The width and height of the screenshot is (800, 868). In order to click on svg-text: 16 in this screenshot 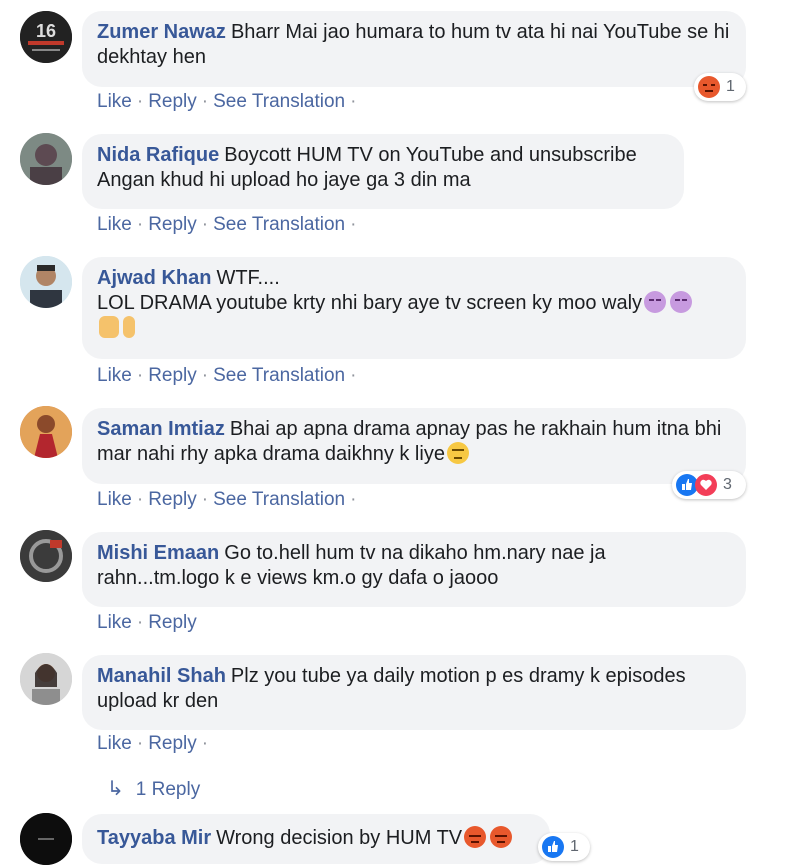, I will do `click(46, 31)`.